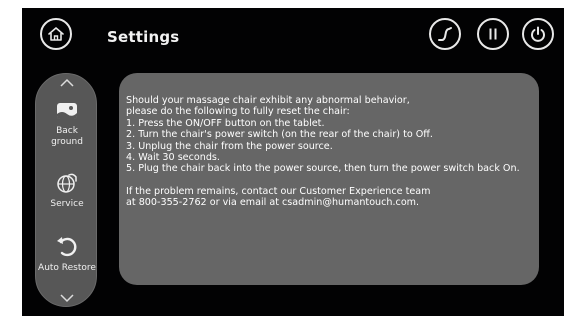  I want to click on chevron-down-icon, so click(67, 298).